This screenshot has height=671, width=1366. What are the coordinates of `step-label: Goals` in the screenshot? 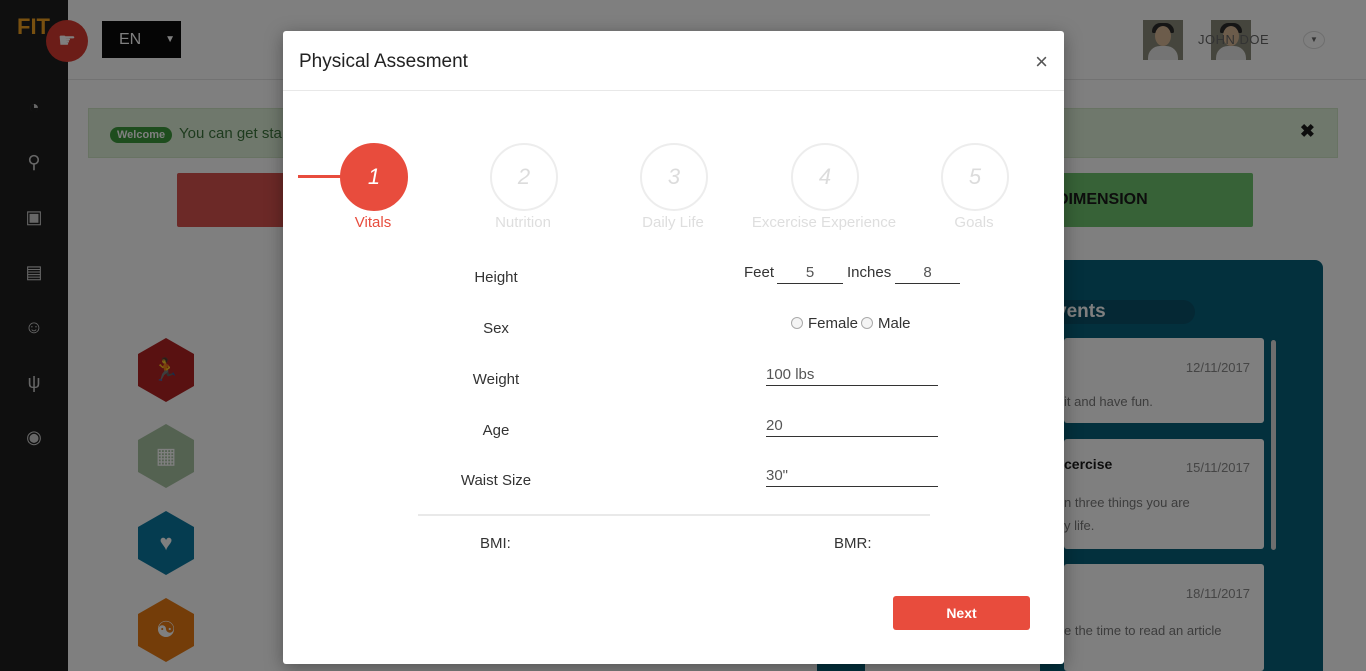 It's located at (974, 222).